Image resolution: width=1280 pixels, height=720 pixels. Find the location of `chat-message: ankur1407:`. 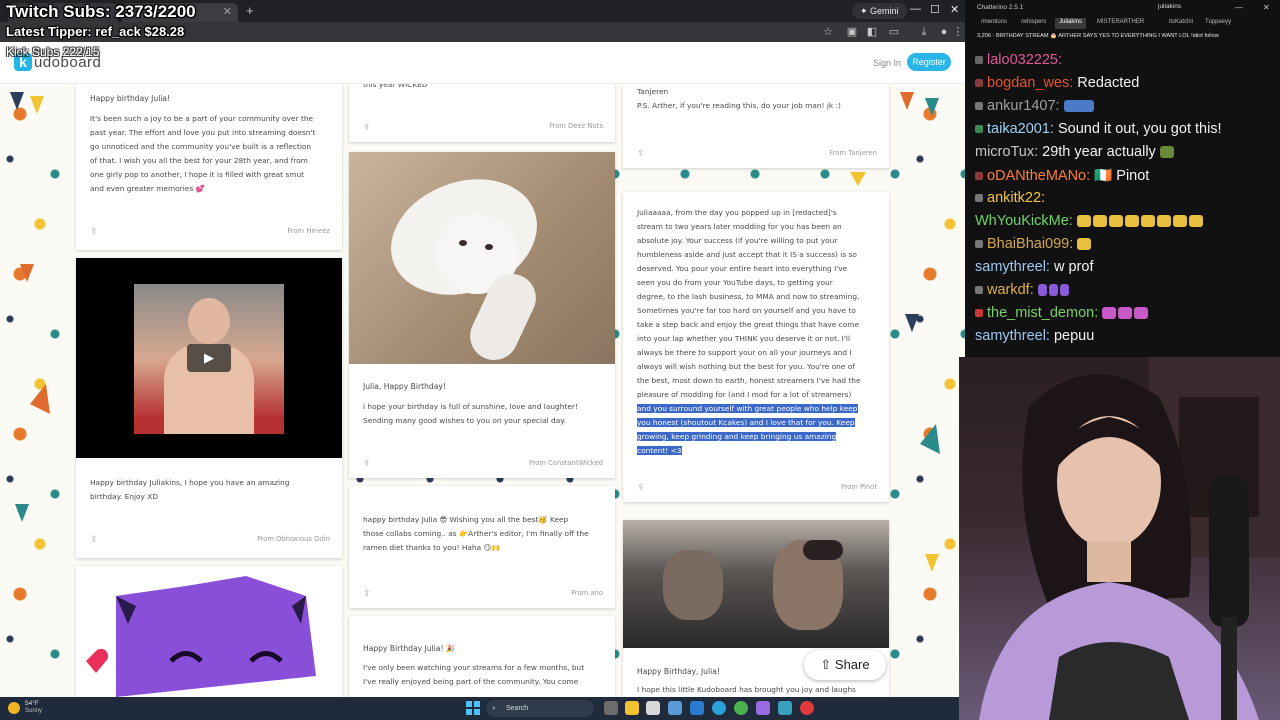

chat-message: ankur1407: is located at coordinates (1035, 109).